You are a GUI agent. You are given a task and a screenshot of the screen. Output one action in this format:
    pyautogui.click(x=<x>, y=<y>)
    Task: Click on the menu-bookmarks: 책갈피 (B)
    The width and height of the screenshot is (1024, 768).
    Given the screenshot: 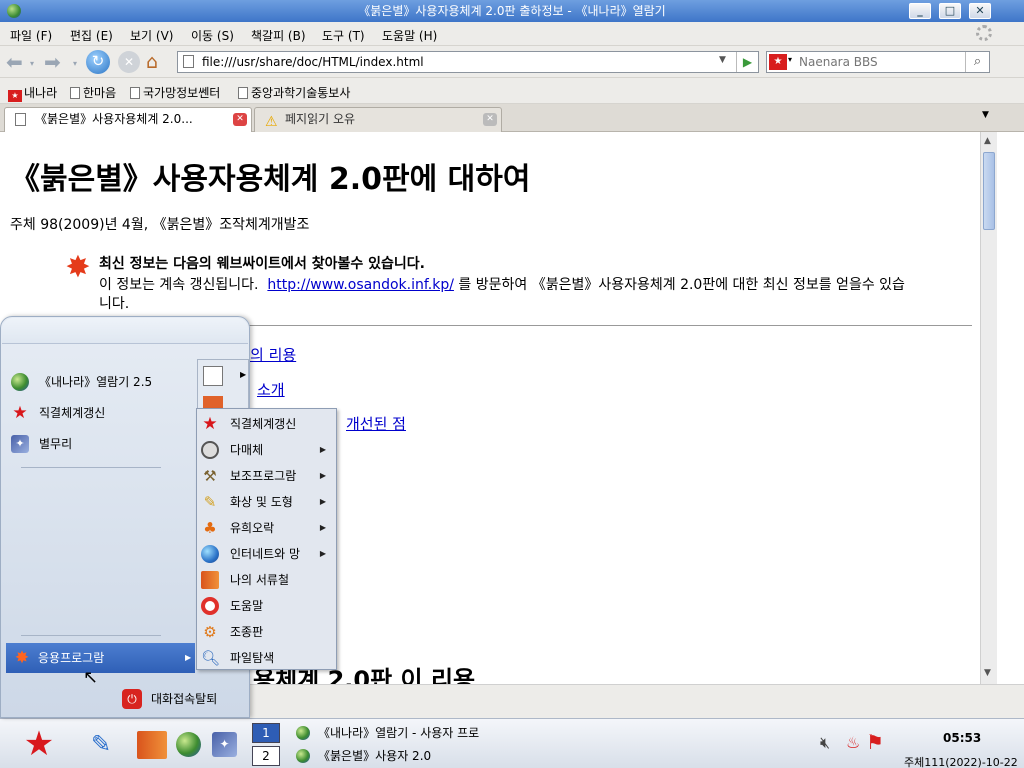 What is the action you would take?
    pyautogui.click(x=278, y=35)
    